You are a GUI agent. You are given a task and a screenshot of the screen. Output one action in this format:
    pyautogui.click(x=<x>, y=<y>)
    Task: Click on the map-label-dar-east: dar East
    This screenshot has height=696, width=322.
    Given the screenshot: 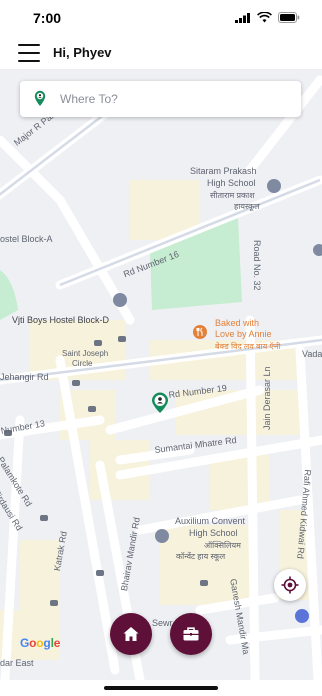 What is the action you would take?
    pyautogui.click(x=17, y=663)
    